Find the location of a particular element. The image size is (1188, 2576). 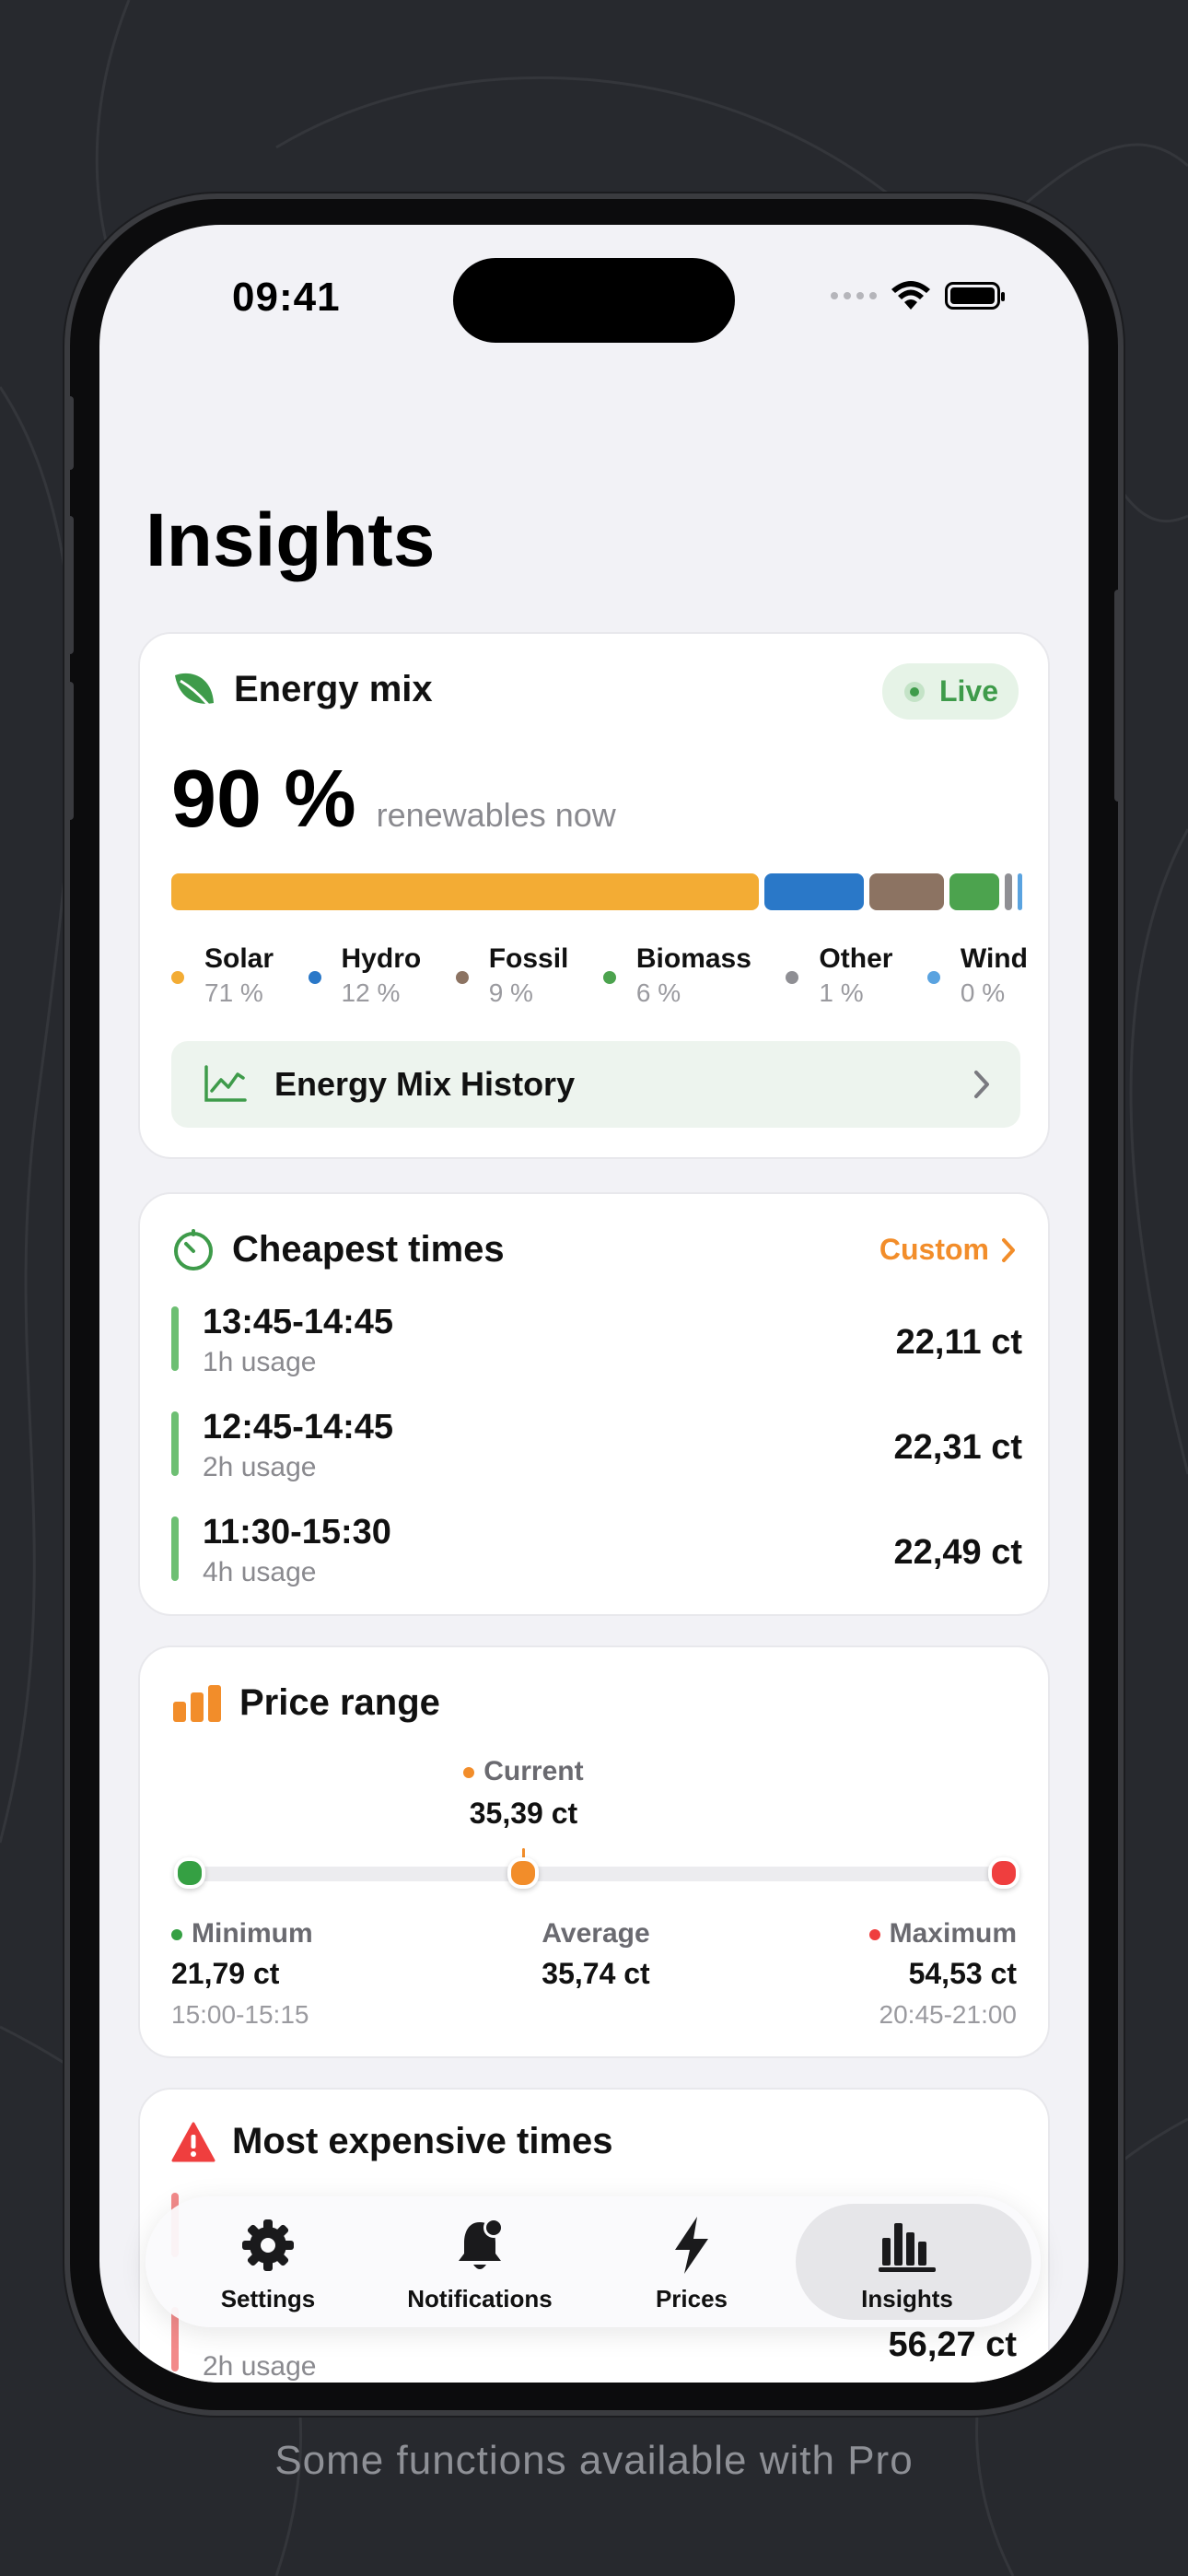

slot-time: 12:45-14:45 is located at coordinates (298, 1427).